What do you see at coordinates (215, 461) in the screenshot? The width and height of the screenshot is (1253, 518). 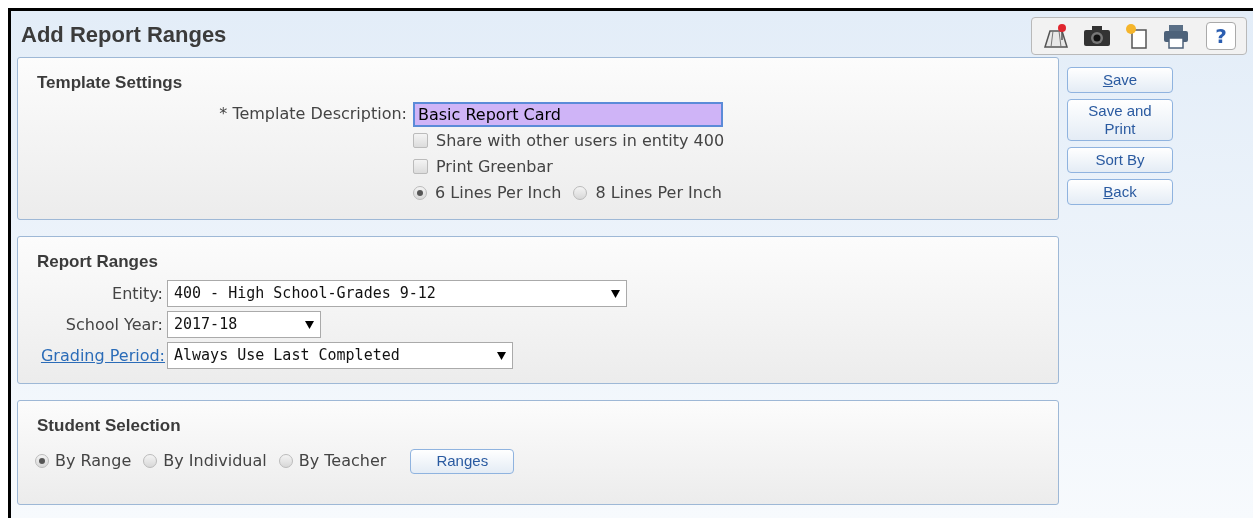 I see `radio-label: By Individual` at bounding box center [215, 461].